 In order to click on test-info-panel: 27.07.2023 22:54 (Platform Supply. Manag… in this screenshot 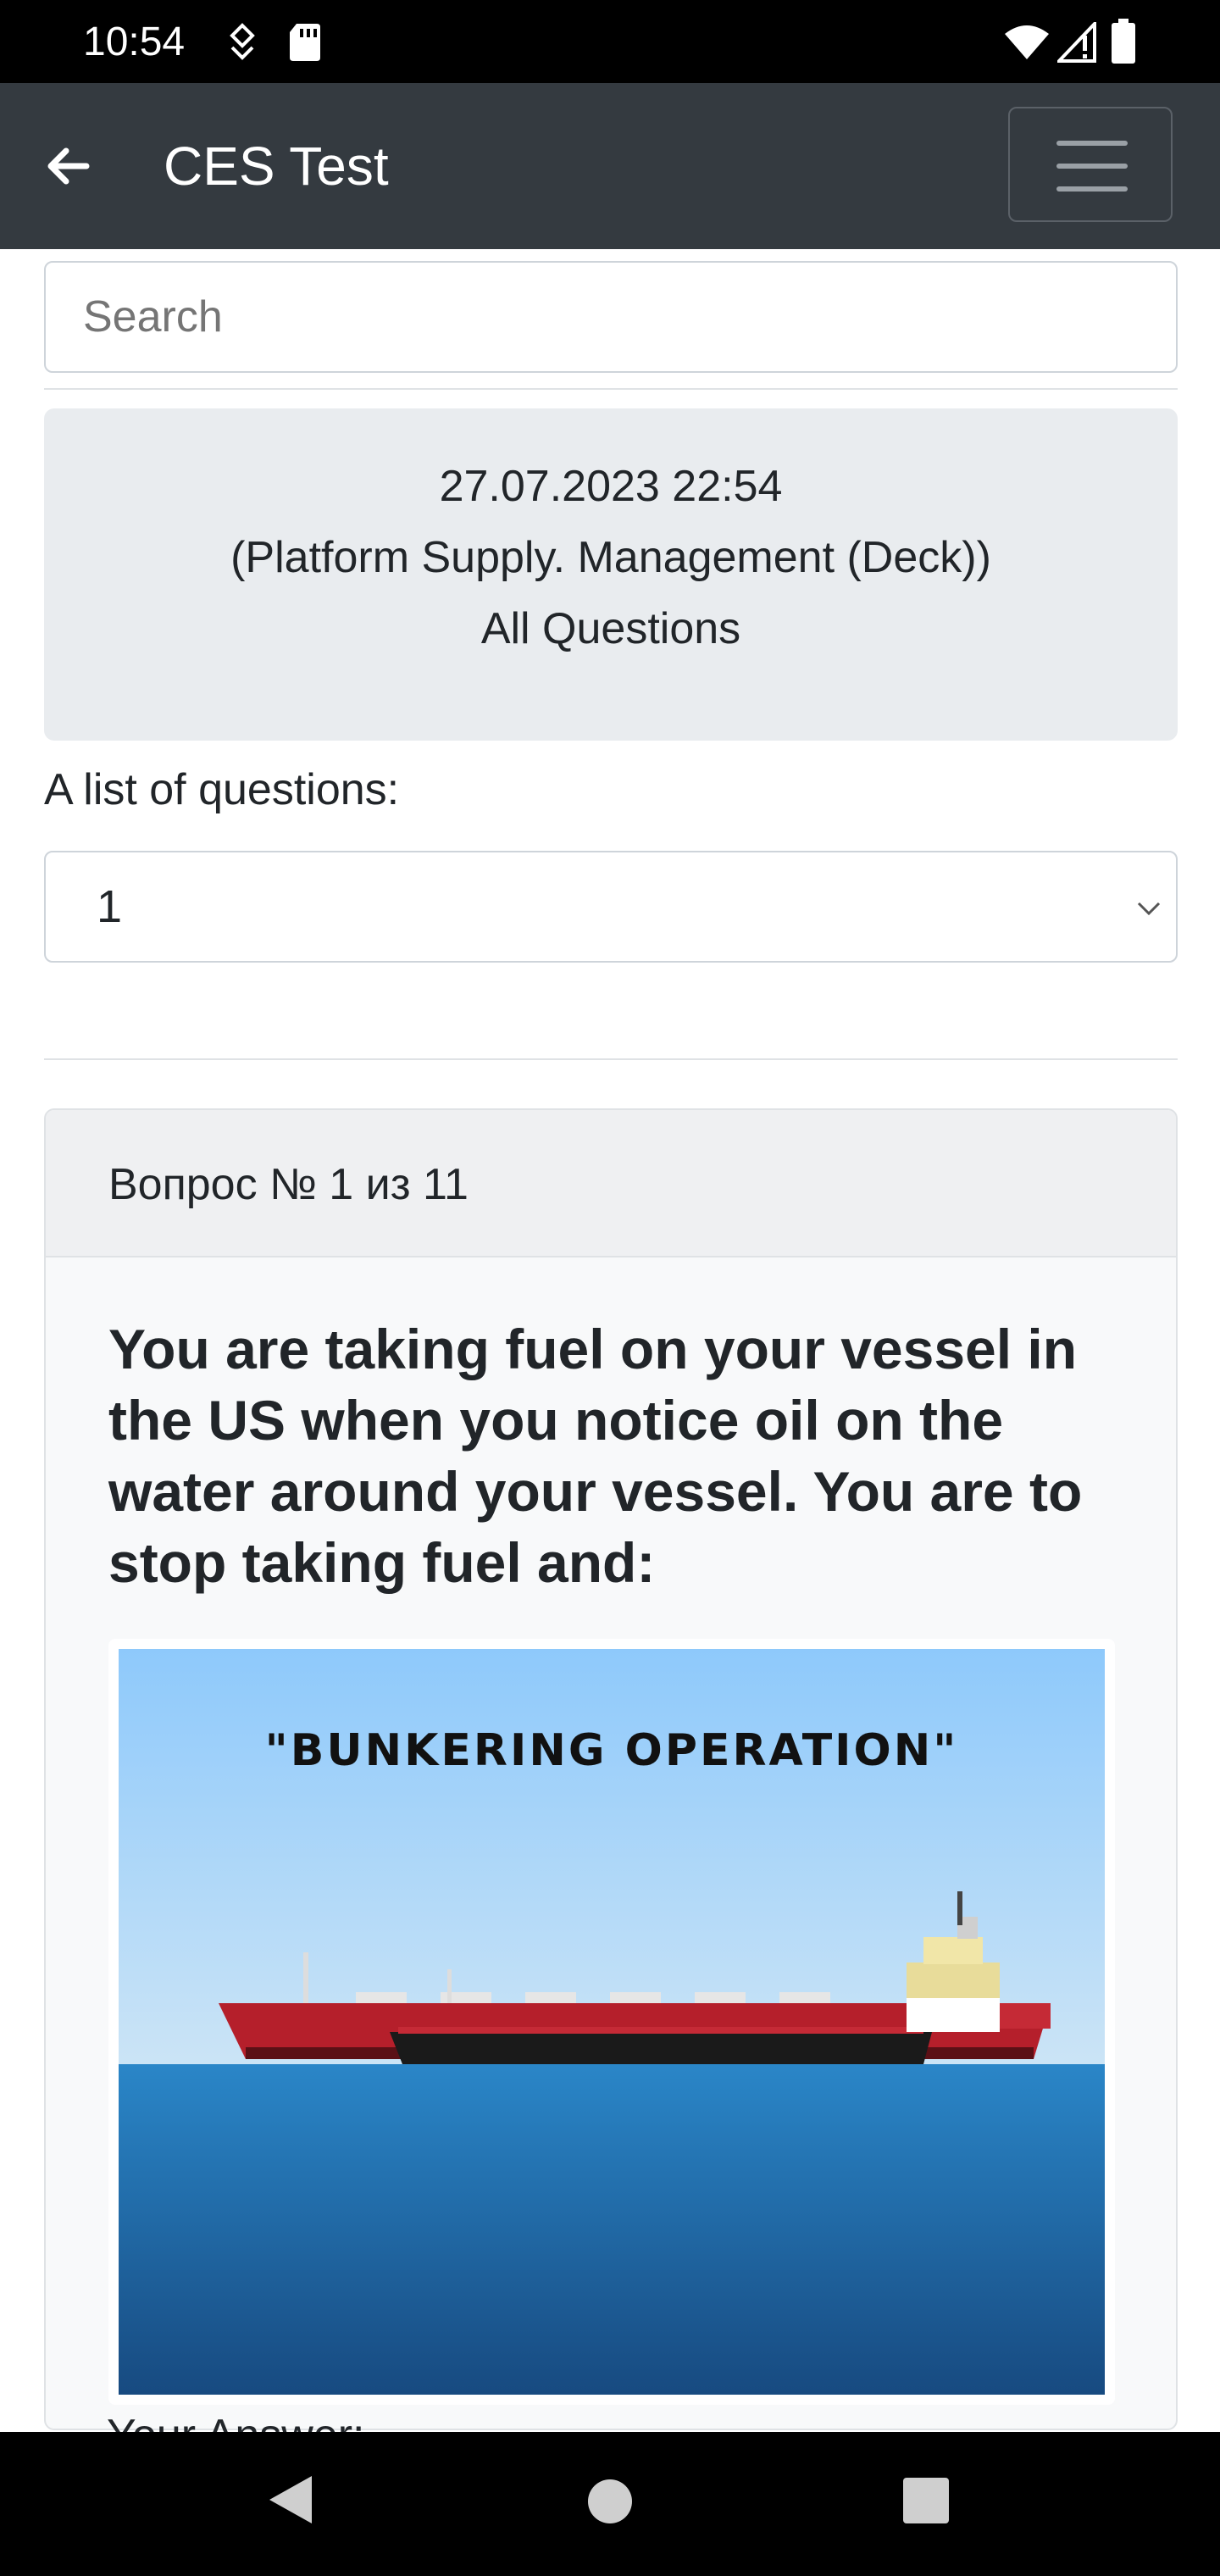, I will do `click(611, 574)`.